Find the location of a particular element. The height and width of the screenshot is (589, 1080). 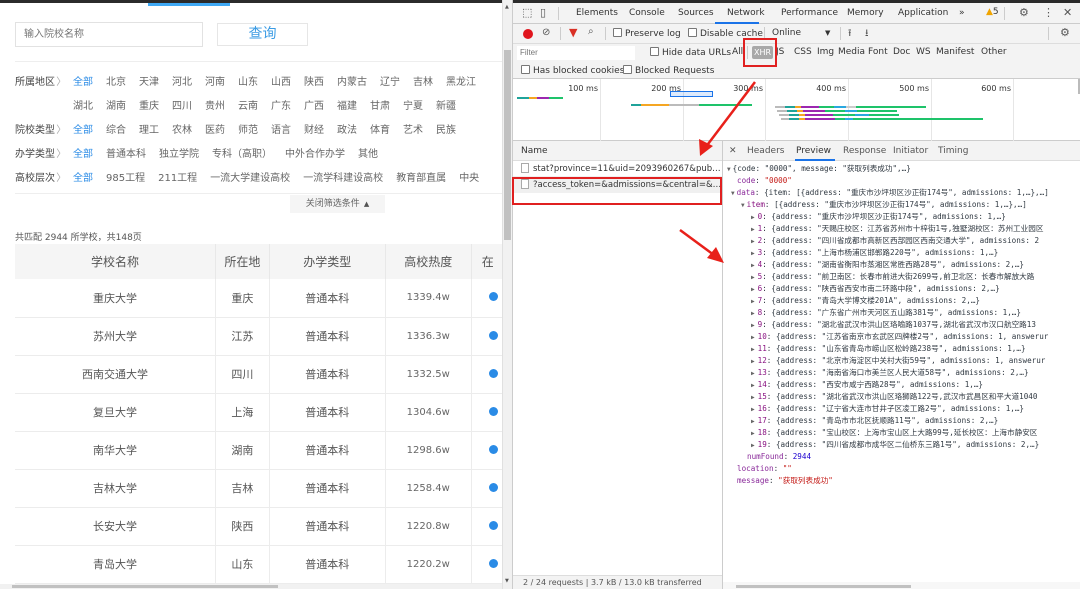

page-vertical-scrollbar: ▲ ▼ is located at coordinates (507, 294).